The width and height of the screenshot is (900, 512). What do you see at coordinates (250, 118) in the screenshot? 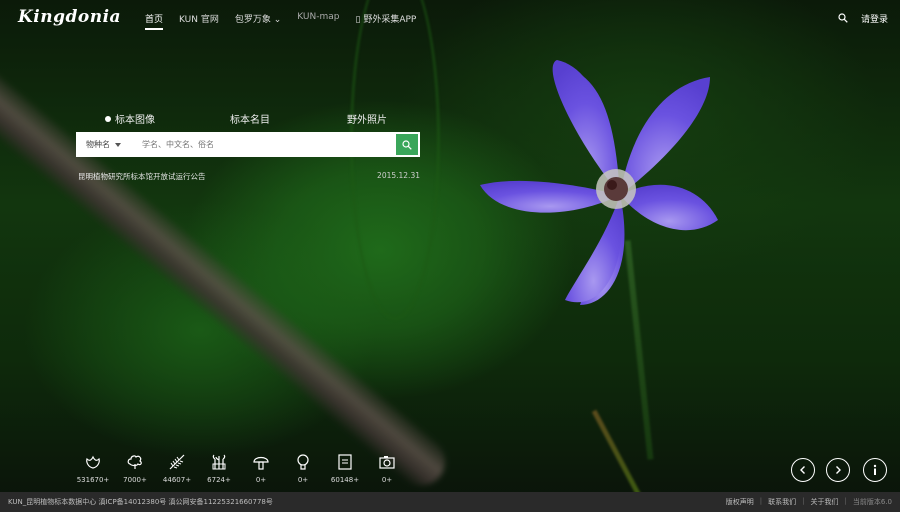
I see `tab-specimen-catalog: 标本名目` at bounding box center [250, 118].